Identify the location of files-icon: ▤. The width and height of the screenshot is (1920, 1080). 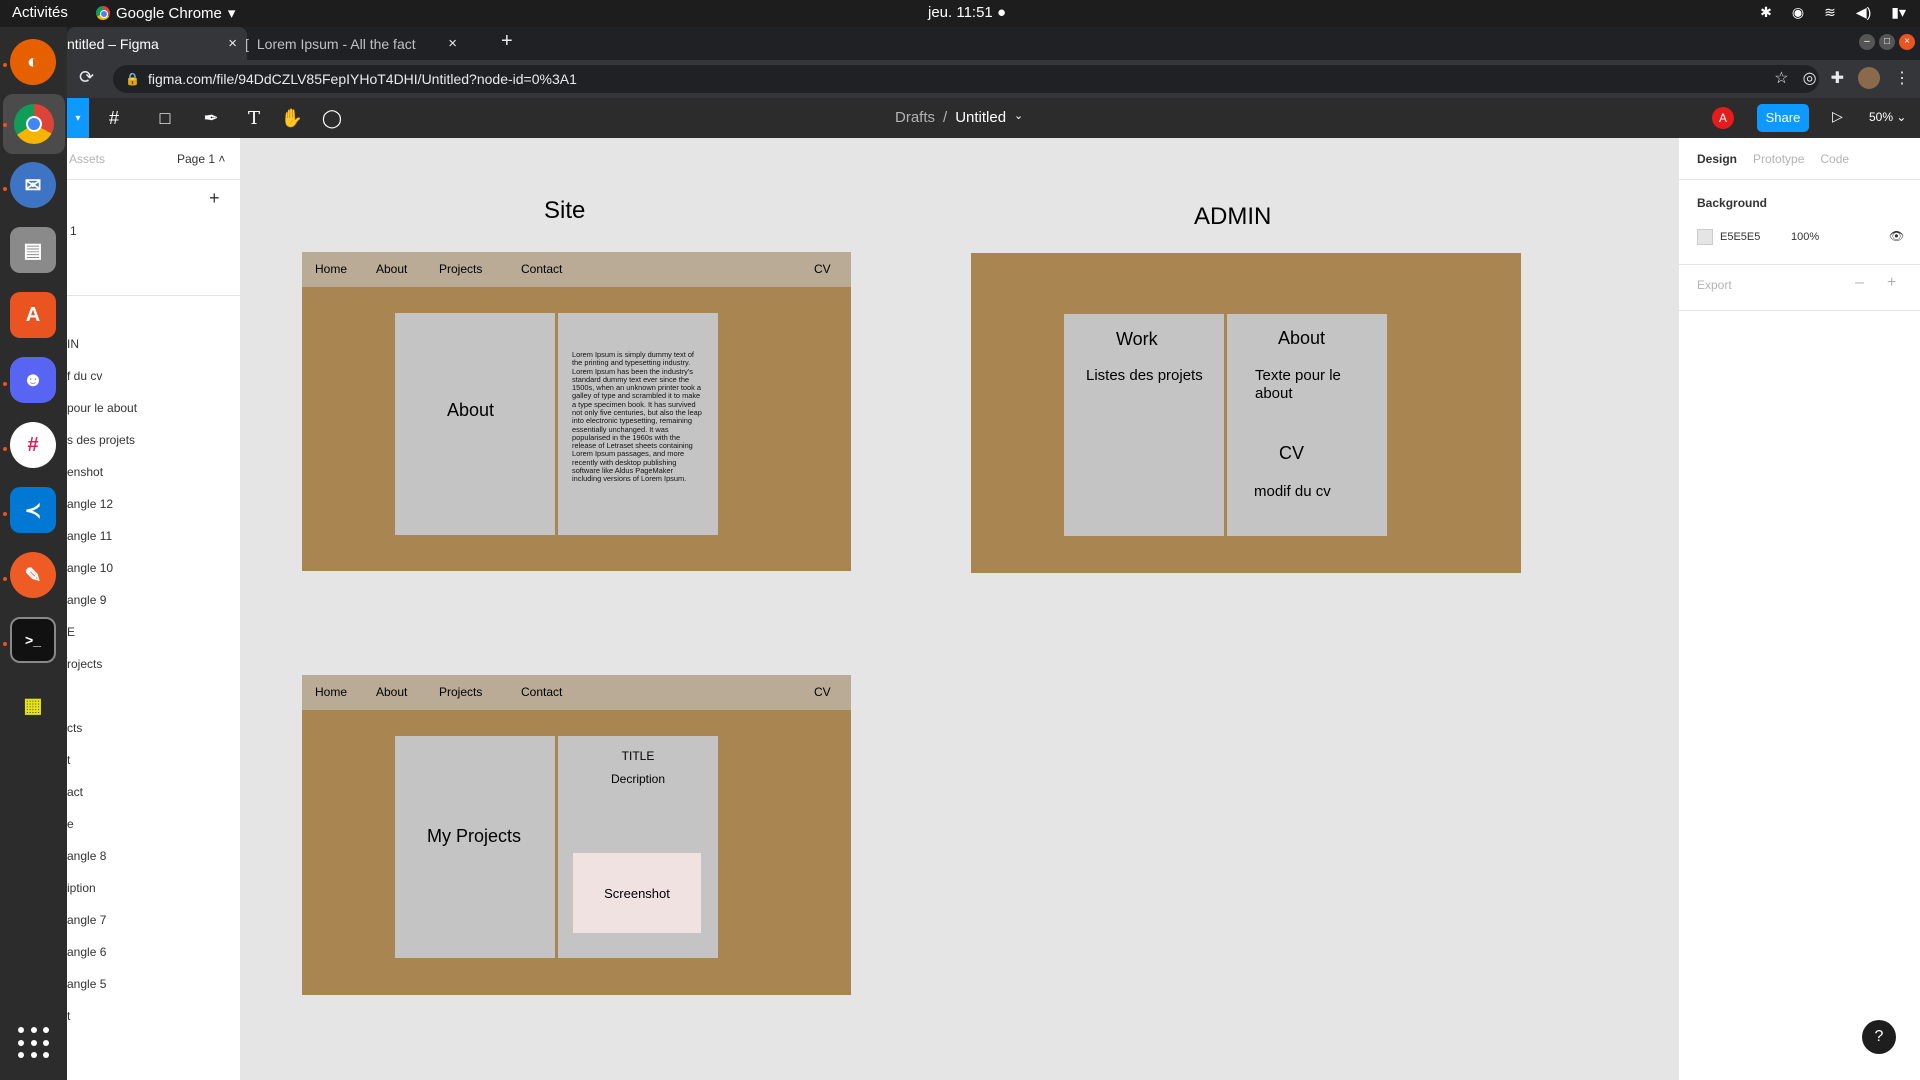
(33, 250).